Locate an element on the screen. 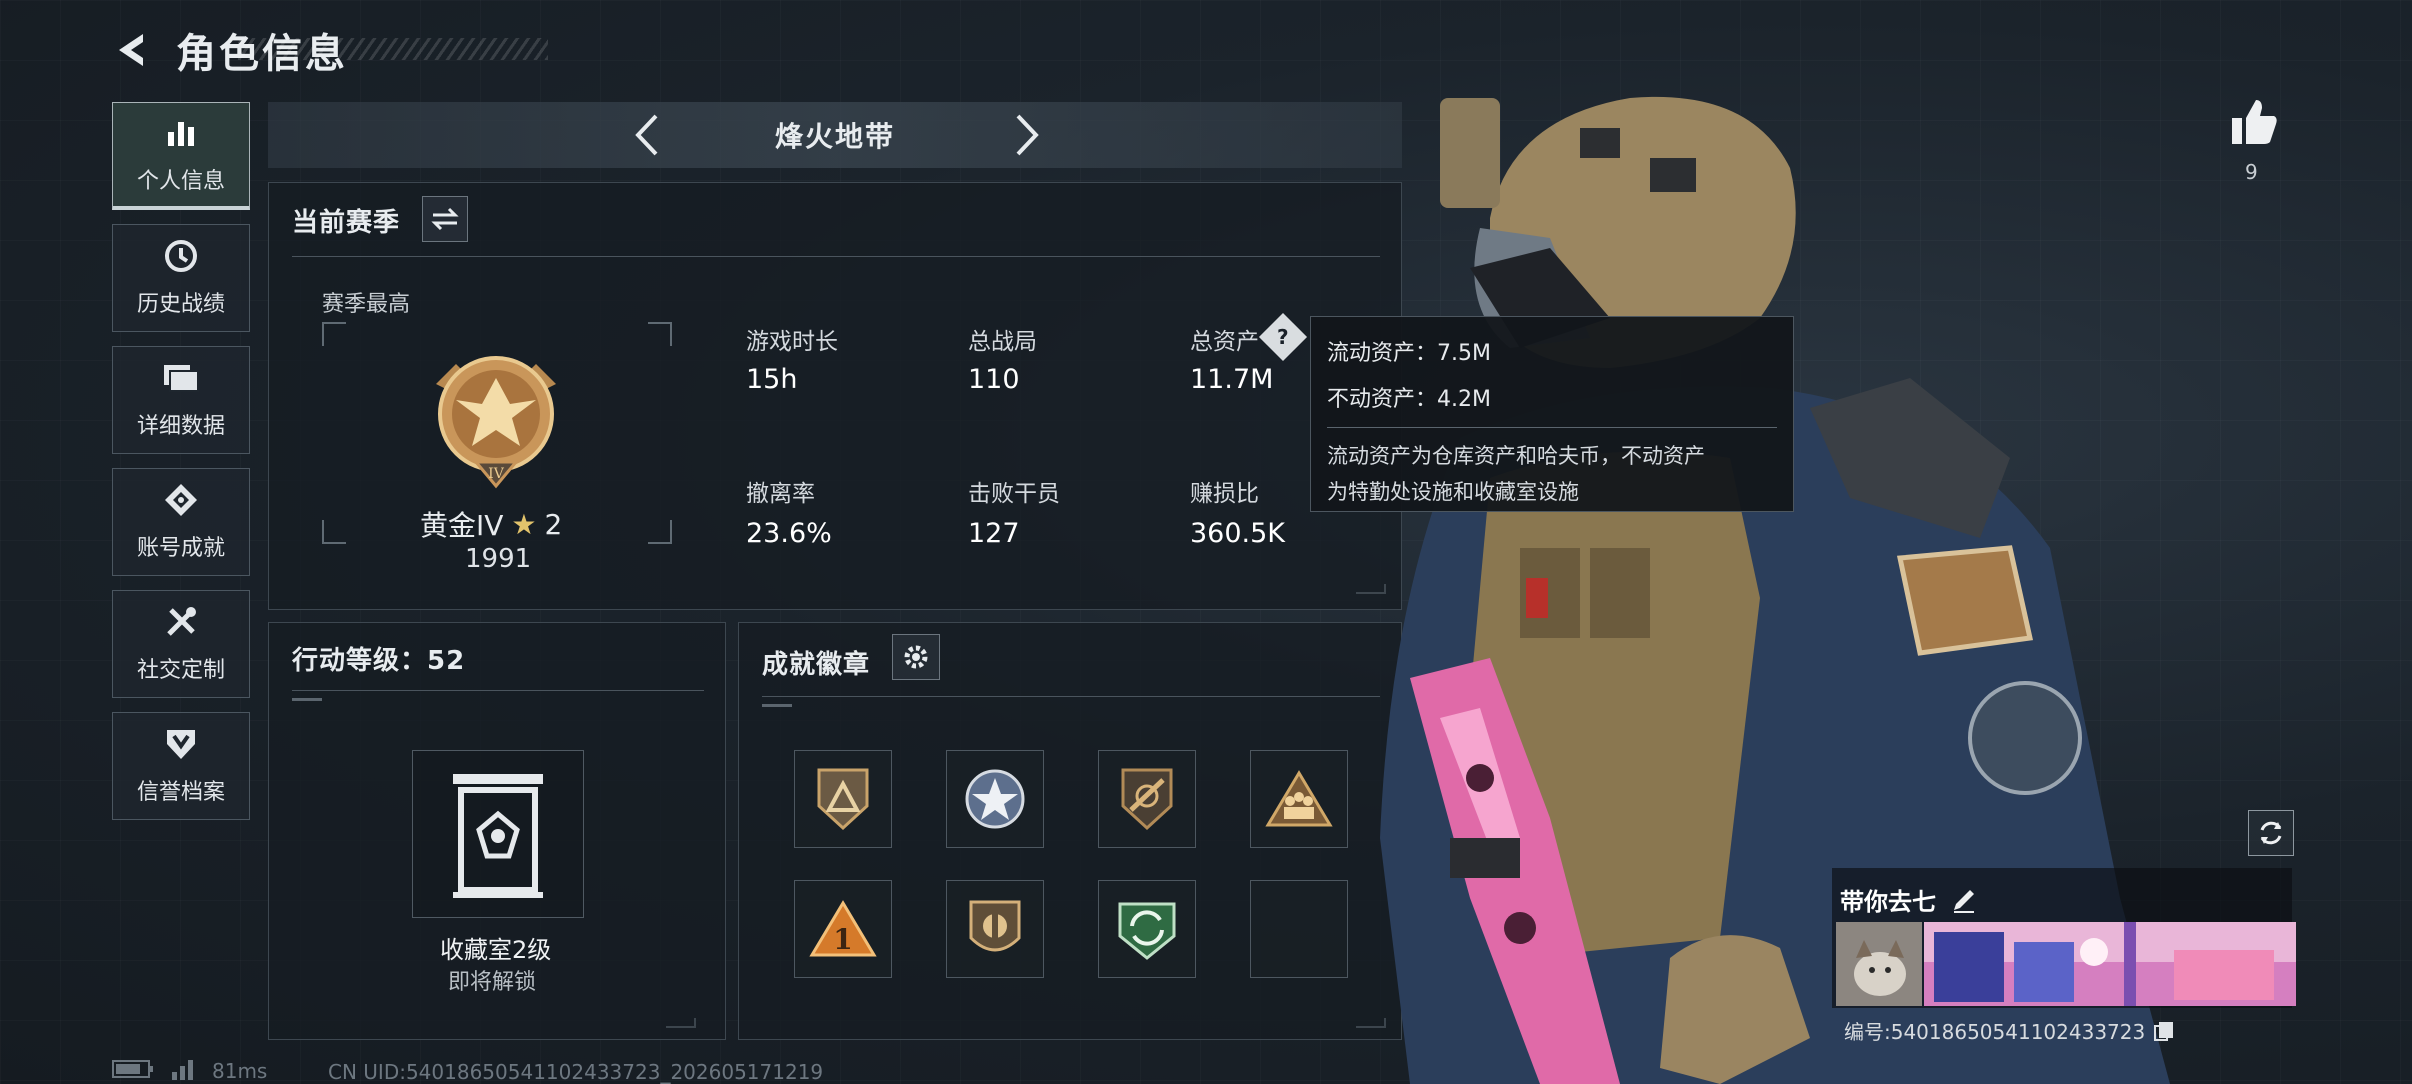  player-id-text: 编号:5401865054110243372​3 is located at coordinates (1995, 1032).